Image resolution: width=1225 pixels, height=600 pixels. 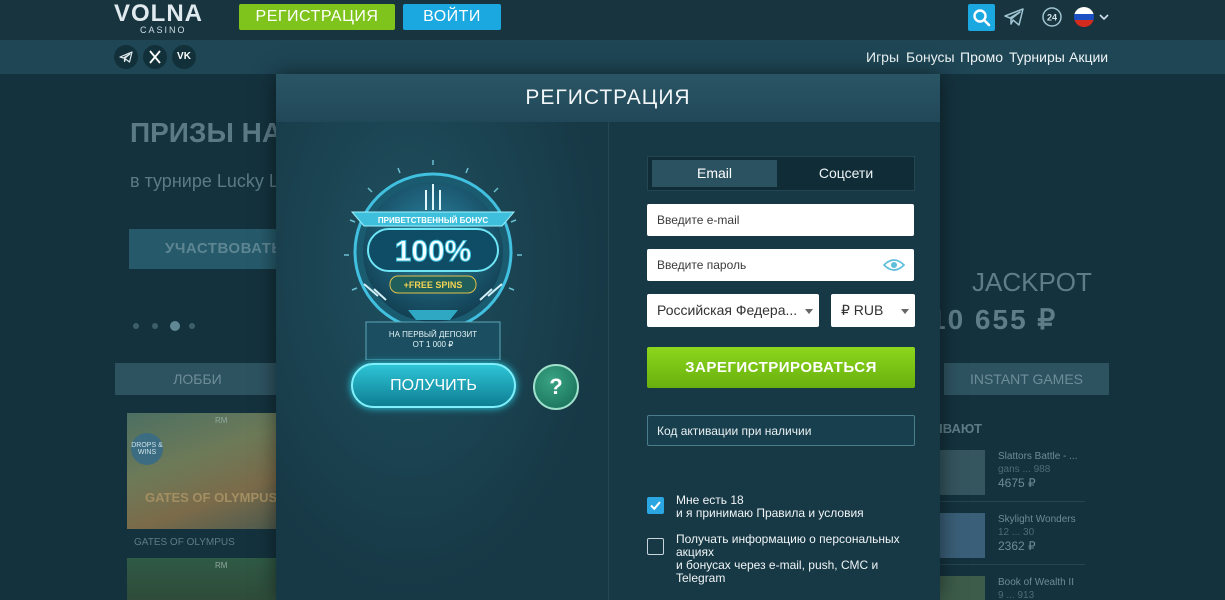 What do you see at coordinates (433, 334) in the screenshot?
I see `bonus-deposit-line1: НА ПЕРВЫЙ ДЕПОЗИТ` at bounding box center [433, 334].